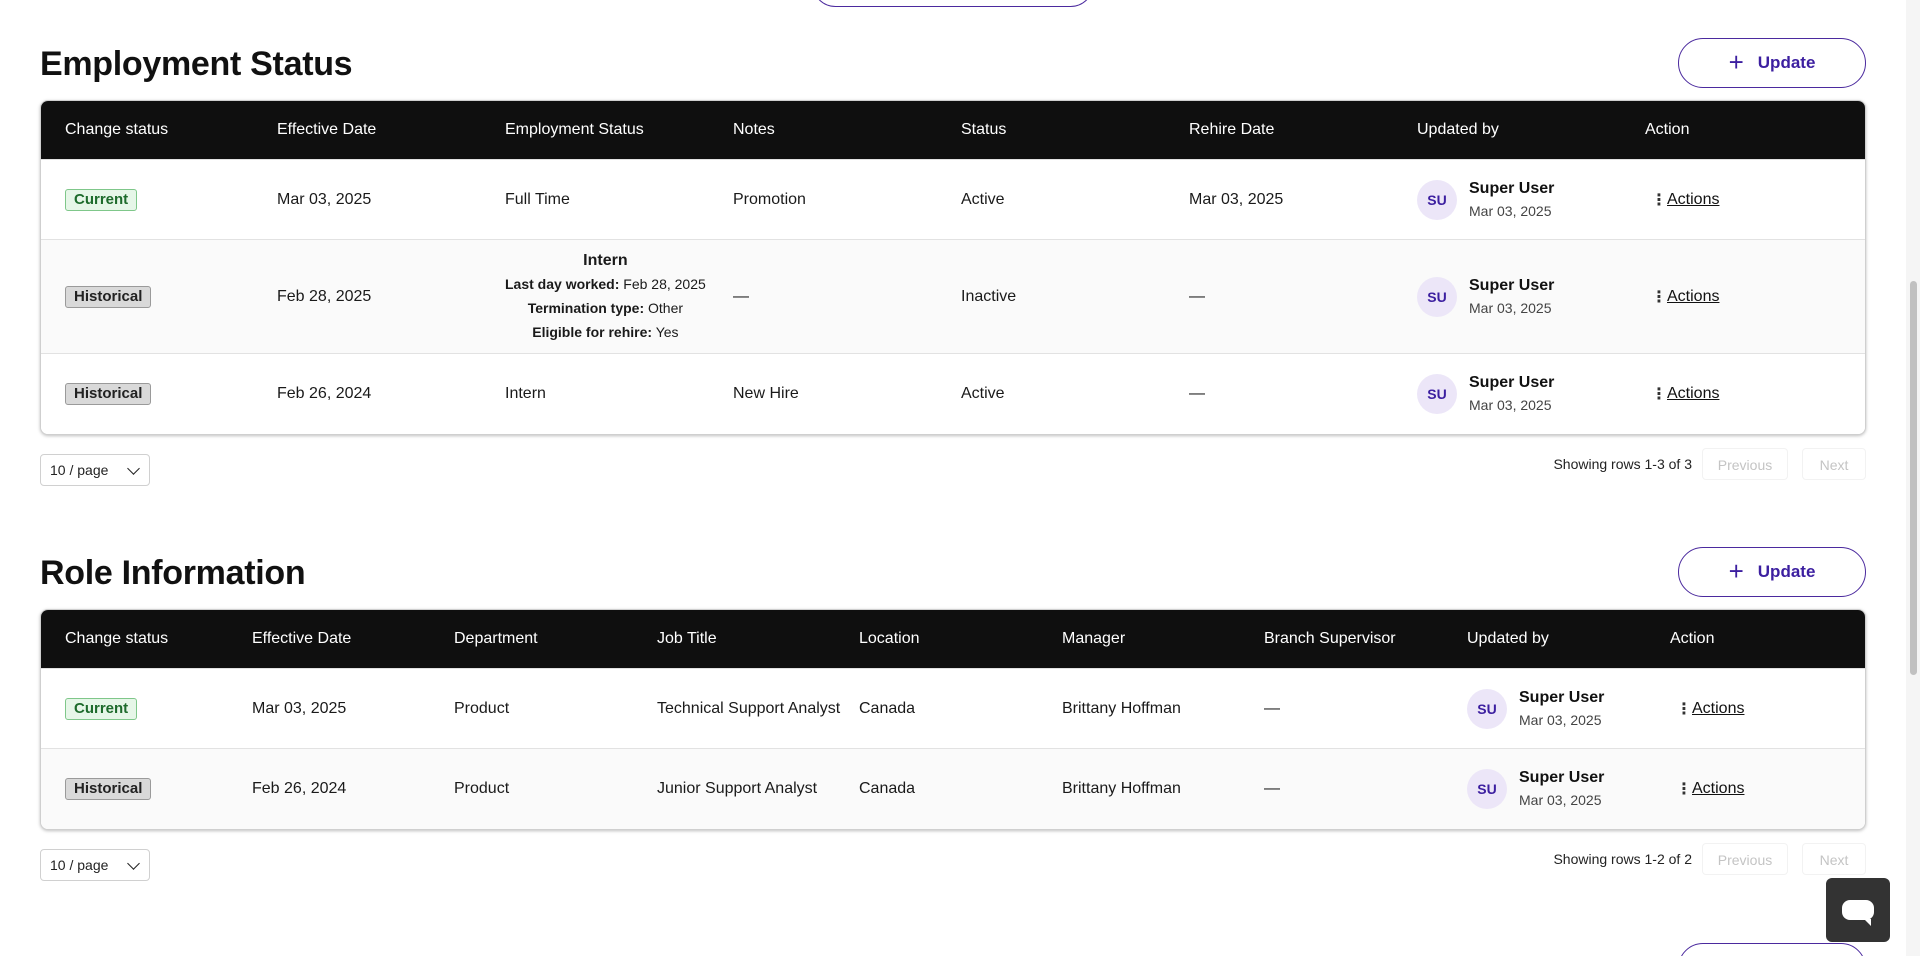  I want to click on notes-value: New Hire, so click(766, 393).